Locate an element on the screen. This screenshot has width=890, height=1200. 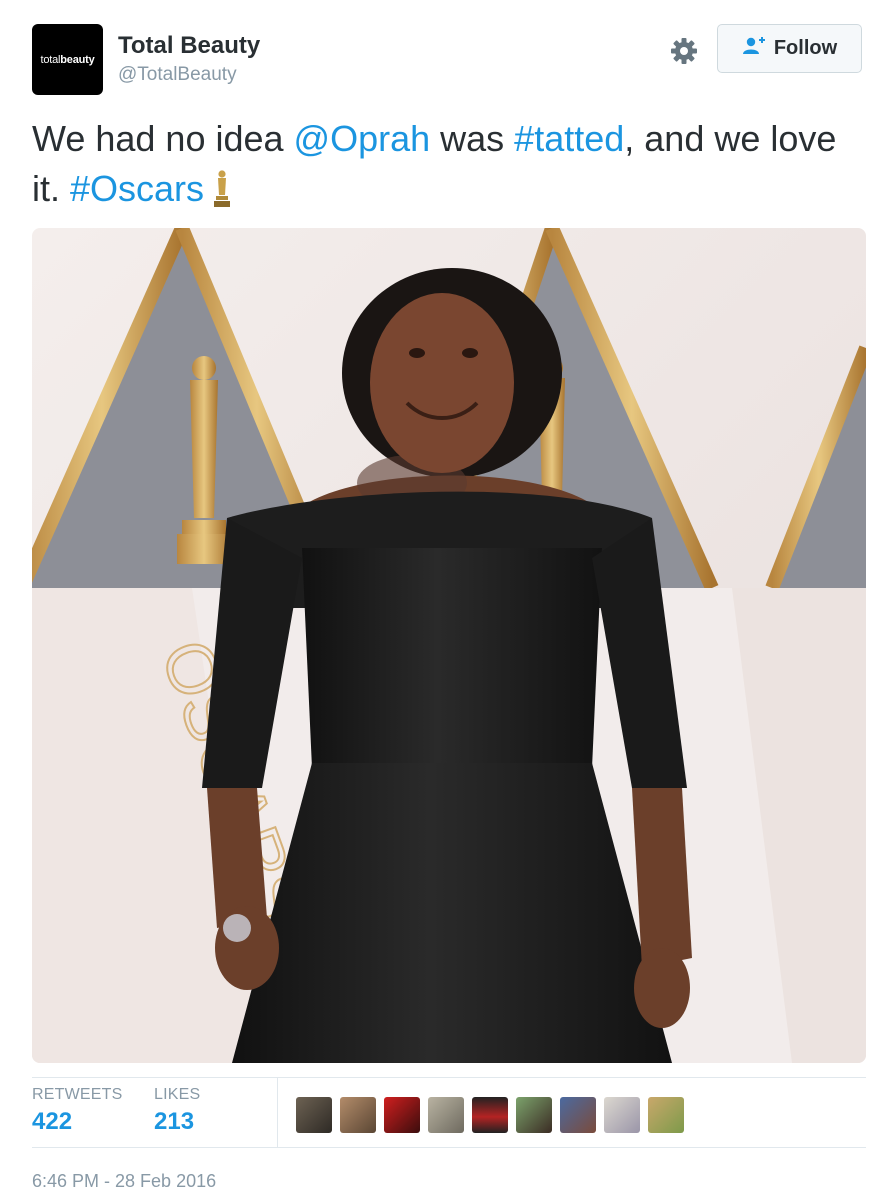
mention-link: @Oprah is located at coordinates (362, 138).